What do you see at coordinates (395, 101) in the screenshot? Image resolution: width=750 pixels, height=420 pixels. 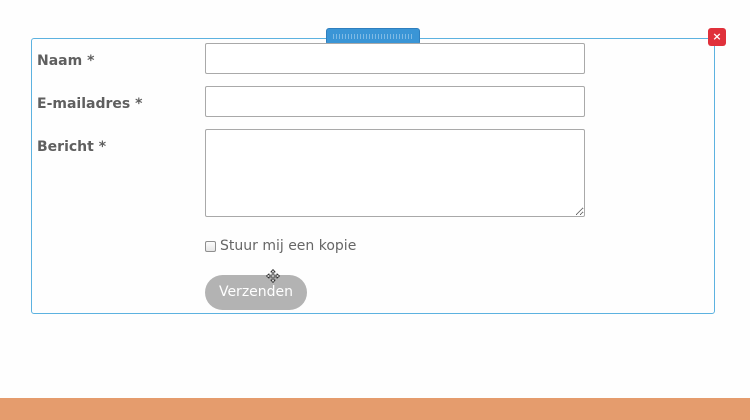 I see `email-input` at bounding box center [395, 101].